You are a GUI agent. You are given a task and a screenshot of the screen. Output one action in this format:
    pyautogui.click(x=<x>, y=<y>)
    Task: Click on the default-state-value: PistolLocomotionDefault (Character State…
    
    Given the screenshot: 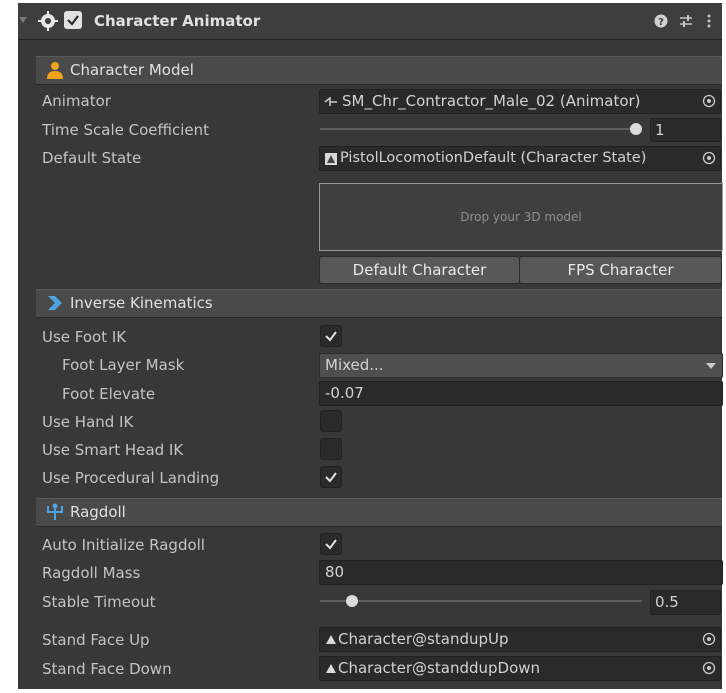 What is the action you would take?
    pyautogui.click(x=493, y=158)
    